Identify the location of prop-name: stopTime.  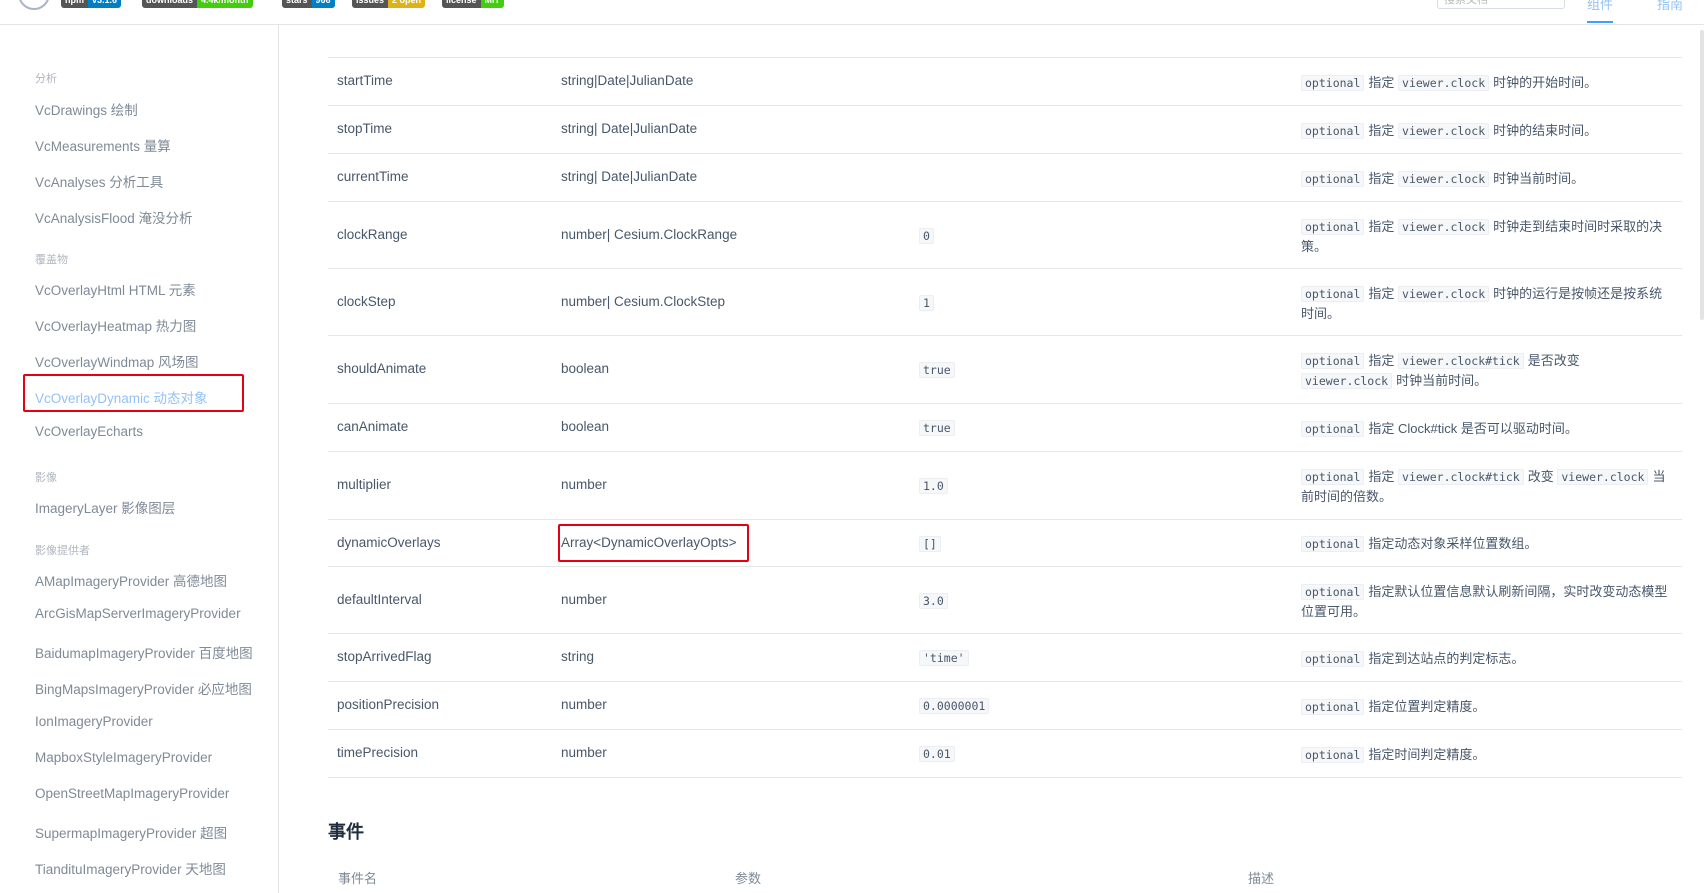
(365, 128).